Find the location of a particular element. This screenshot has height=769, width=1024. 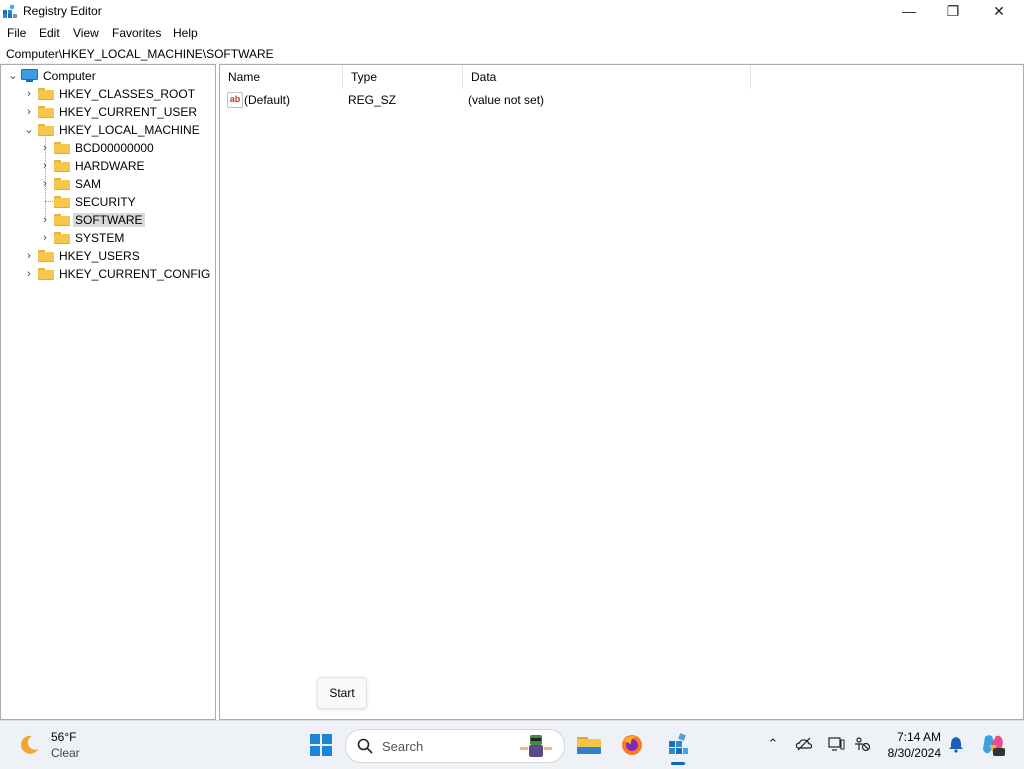

tree-node-hardware: › HARDWARE is located at coordinates (107, 166).